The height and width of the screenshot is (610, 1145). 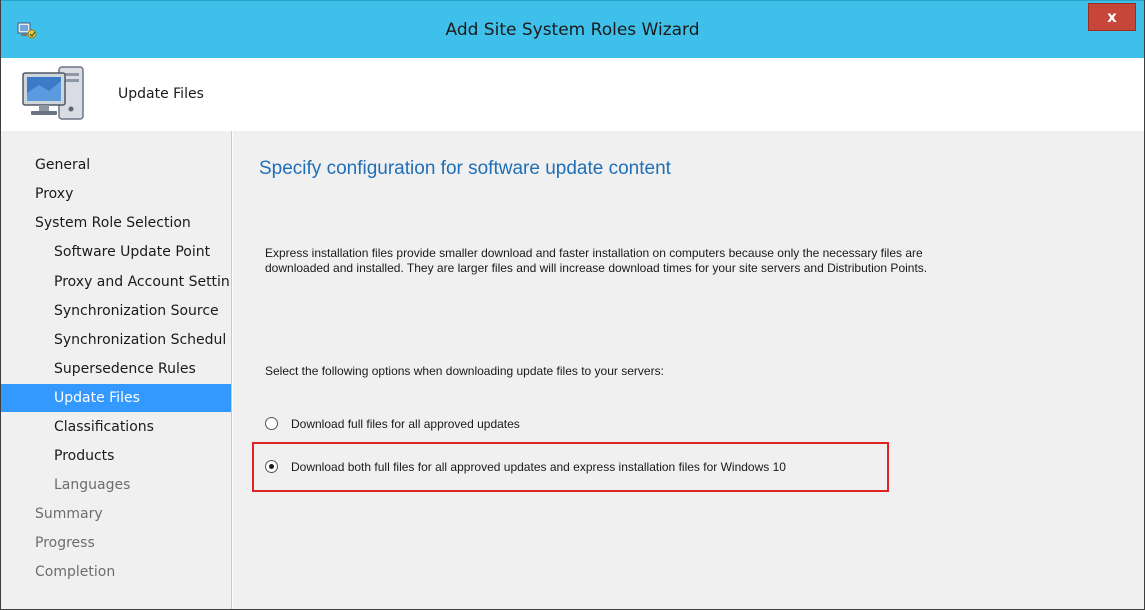 I want to click on close-button: x, so click(x=1112, y=17).